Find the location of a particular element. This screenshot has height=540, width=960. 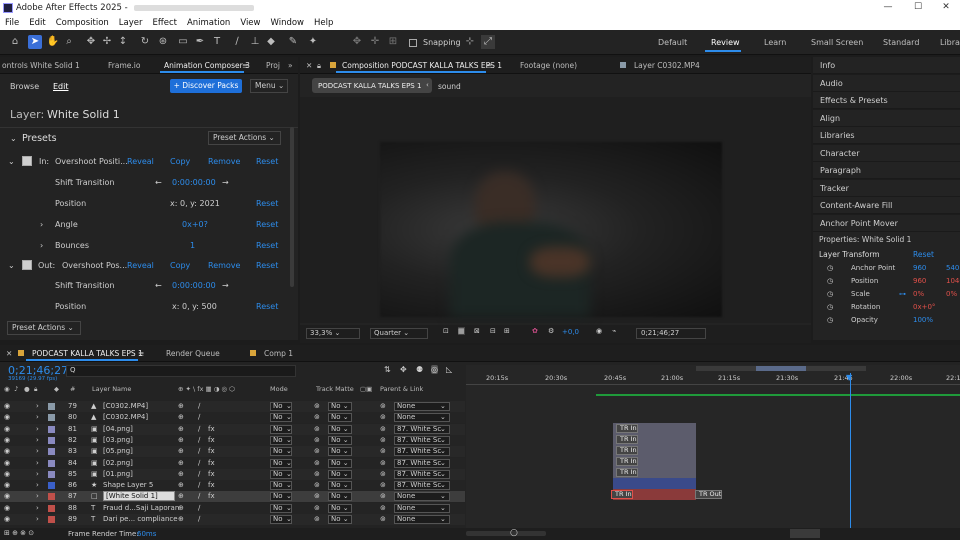

layer-search-input: Q is located at coordinates (181, 371).